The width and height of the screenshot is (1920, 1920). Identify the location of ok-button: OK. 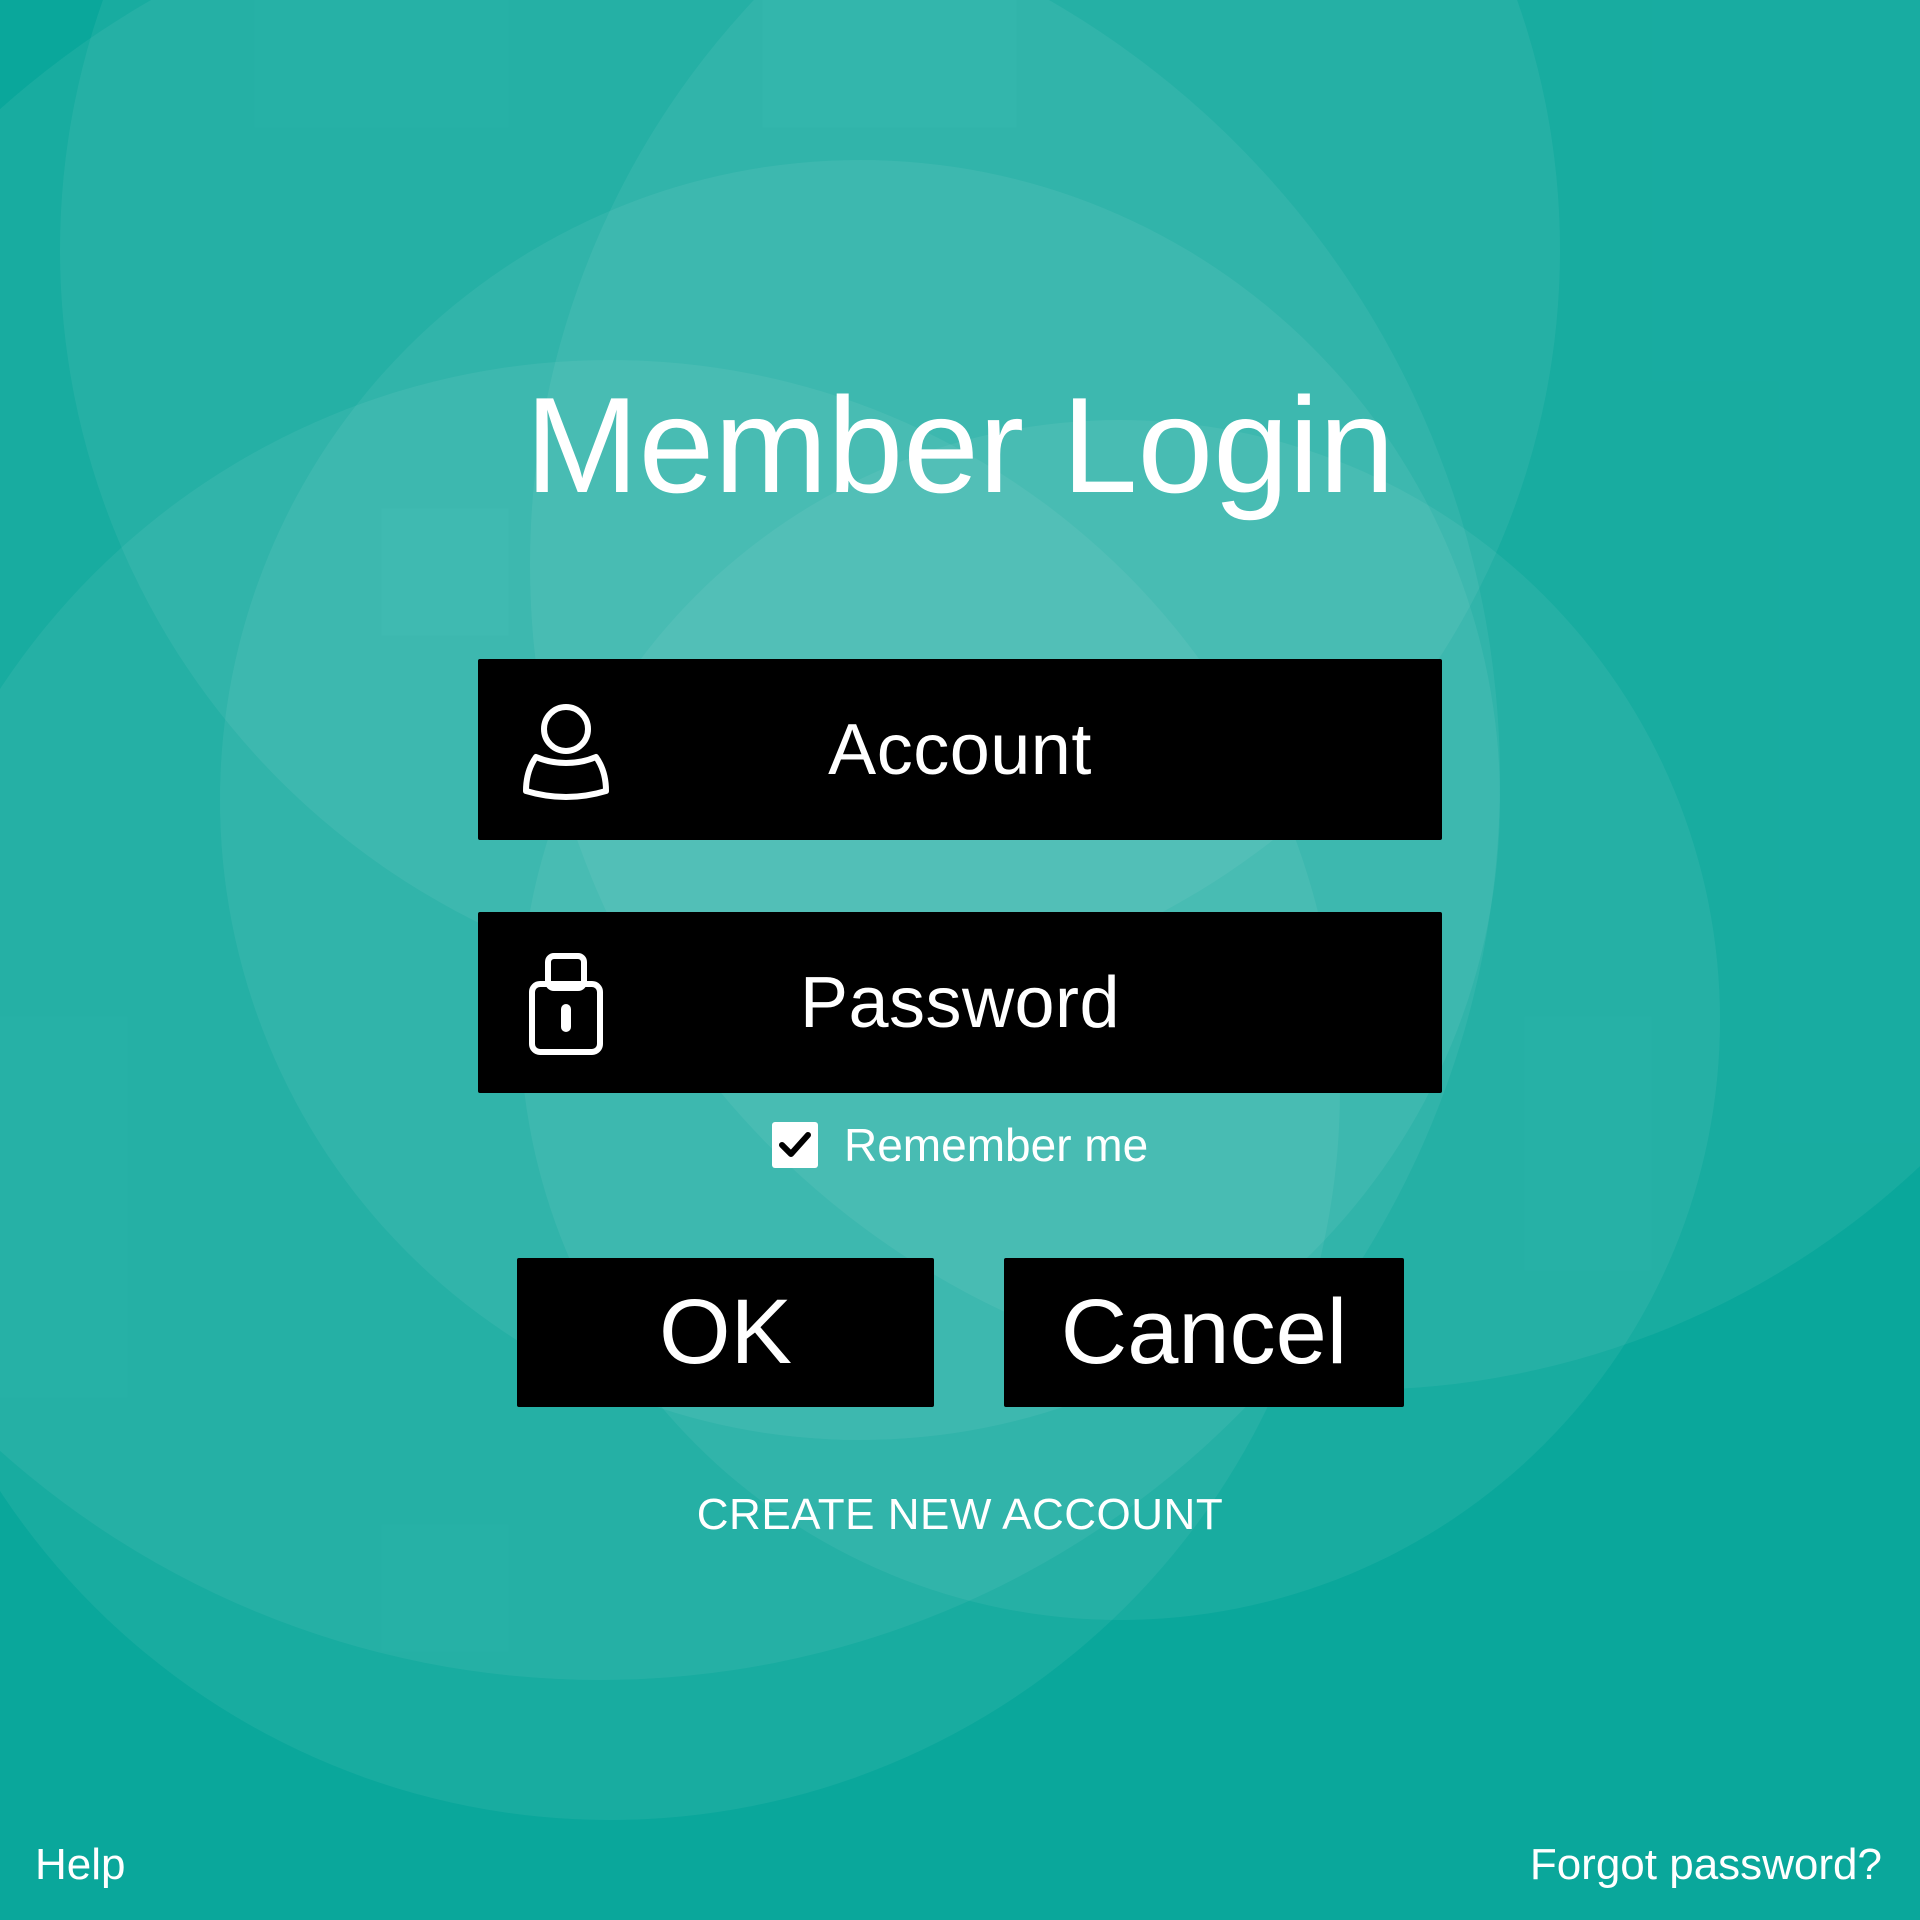
(725, 1332).